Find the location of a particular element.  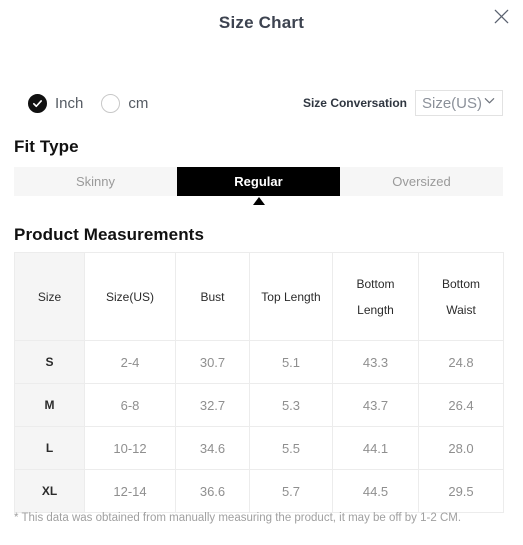

column-header-bottom-waist-line2: Waist is located at coordinates (461, 309).